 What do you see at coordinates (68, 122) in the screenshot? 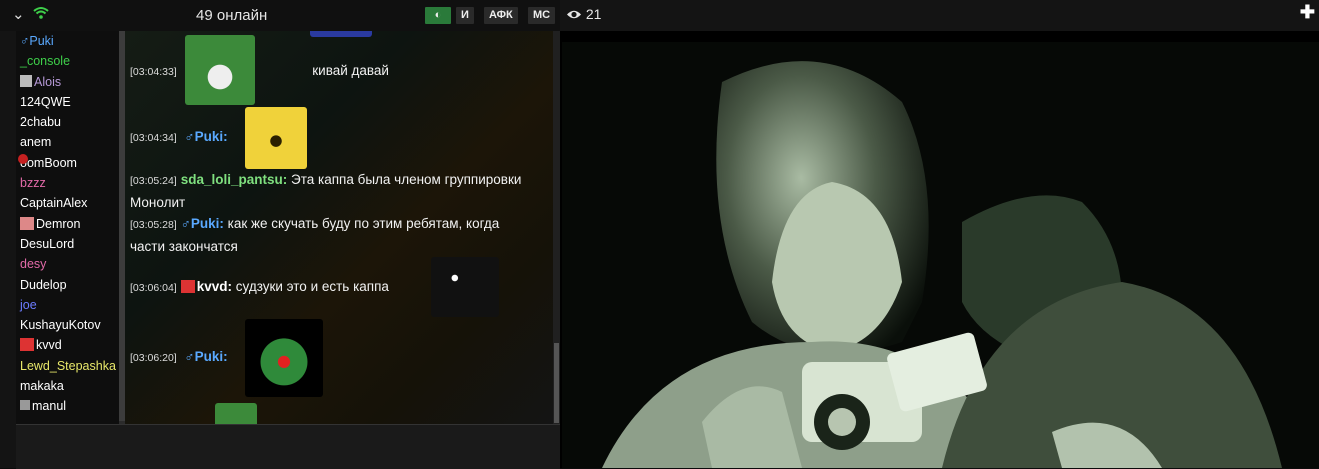
I see `user-item: 2chabu` at bounding box center [68, 122].